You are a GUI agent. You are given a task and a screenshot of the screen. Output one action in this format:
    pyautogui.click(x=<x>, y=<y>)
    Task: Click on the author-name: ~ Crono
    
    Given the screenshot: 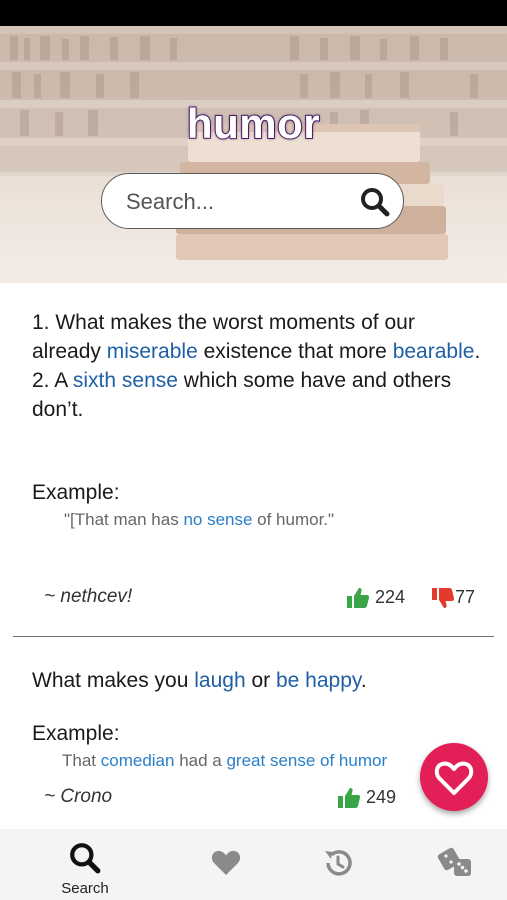 What is the action you would take?
    pyautogui.click(x=78, y=797)
    